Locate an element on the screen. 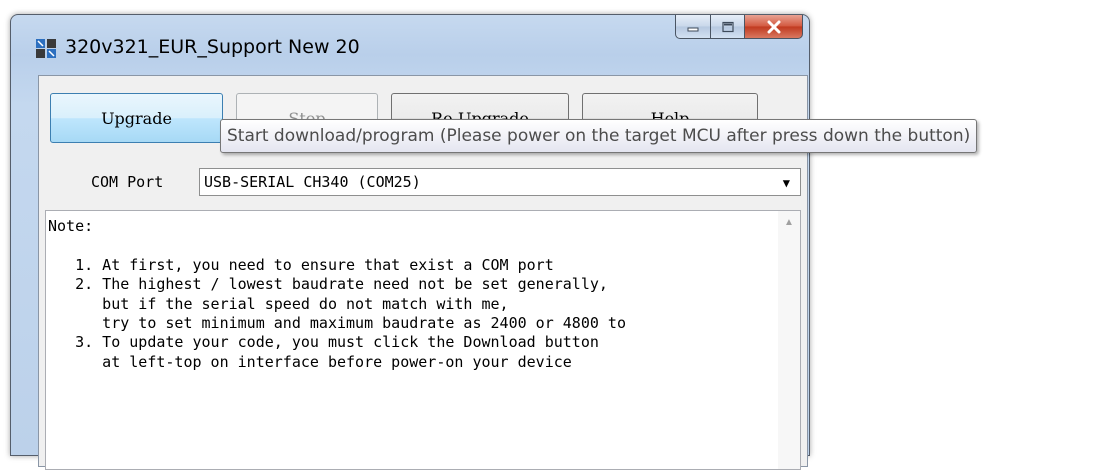 This screenshot has width=1107, height=470. minimize-icon is located at coordinates (693, 29).